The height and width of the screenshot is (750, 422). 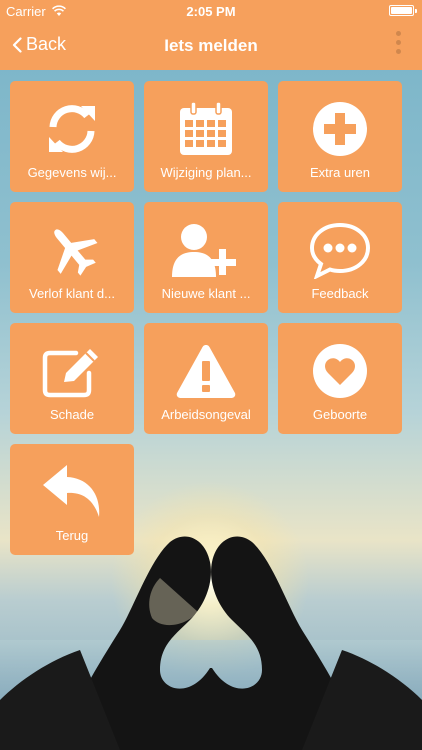 I want to click on tile-schade: Schade, so click(x=72, y=378).